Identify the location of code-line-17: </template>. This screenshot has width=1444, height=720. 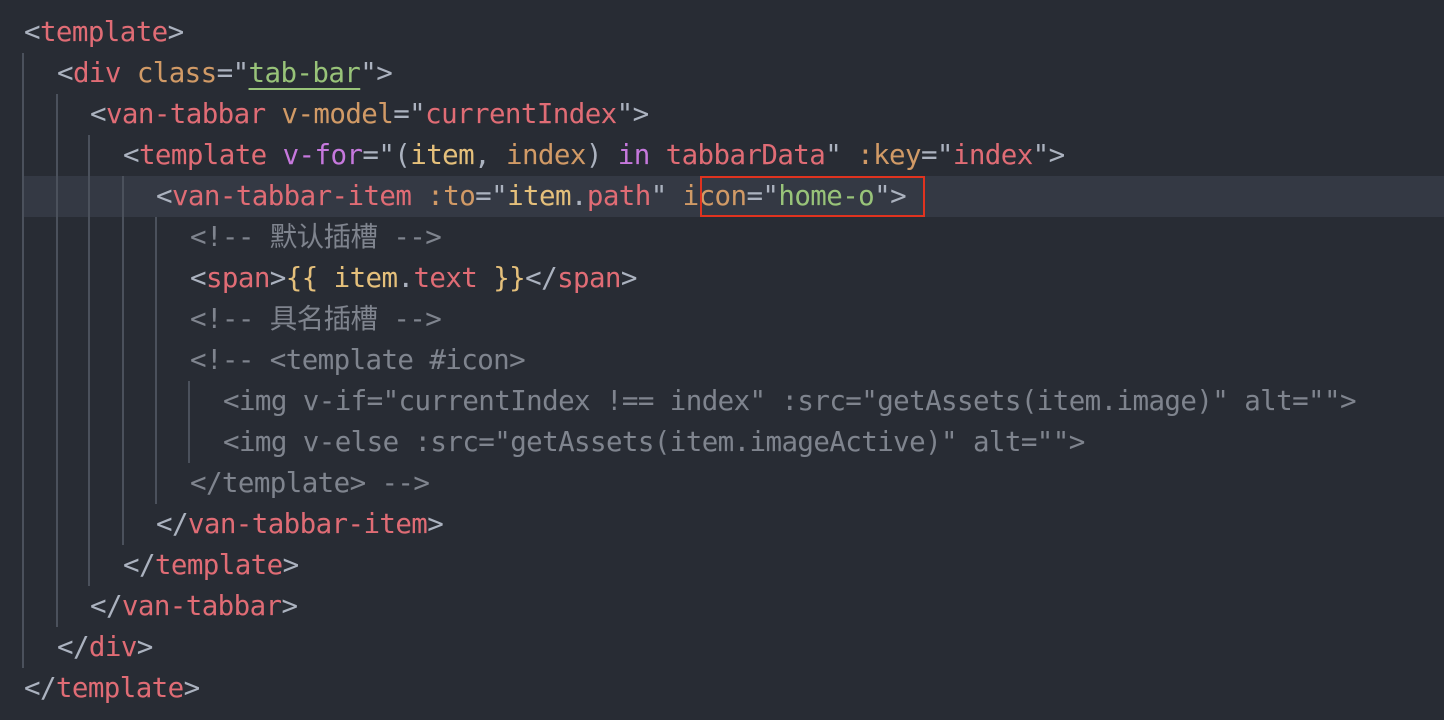
(112, 688).